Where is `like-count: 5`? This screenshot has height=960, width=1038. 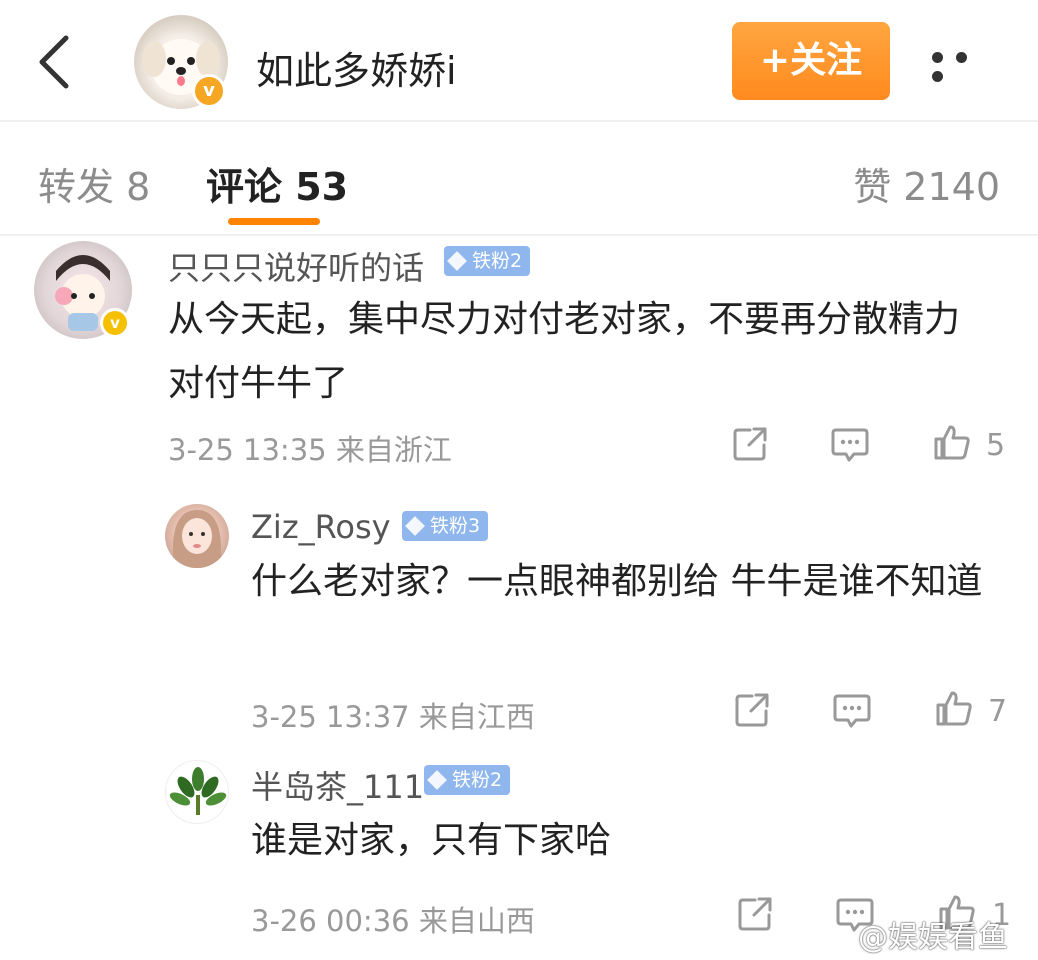 like-count: 5 is located at coordinates (996, 445).